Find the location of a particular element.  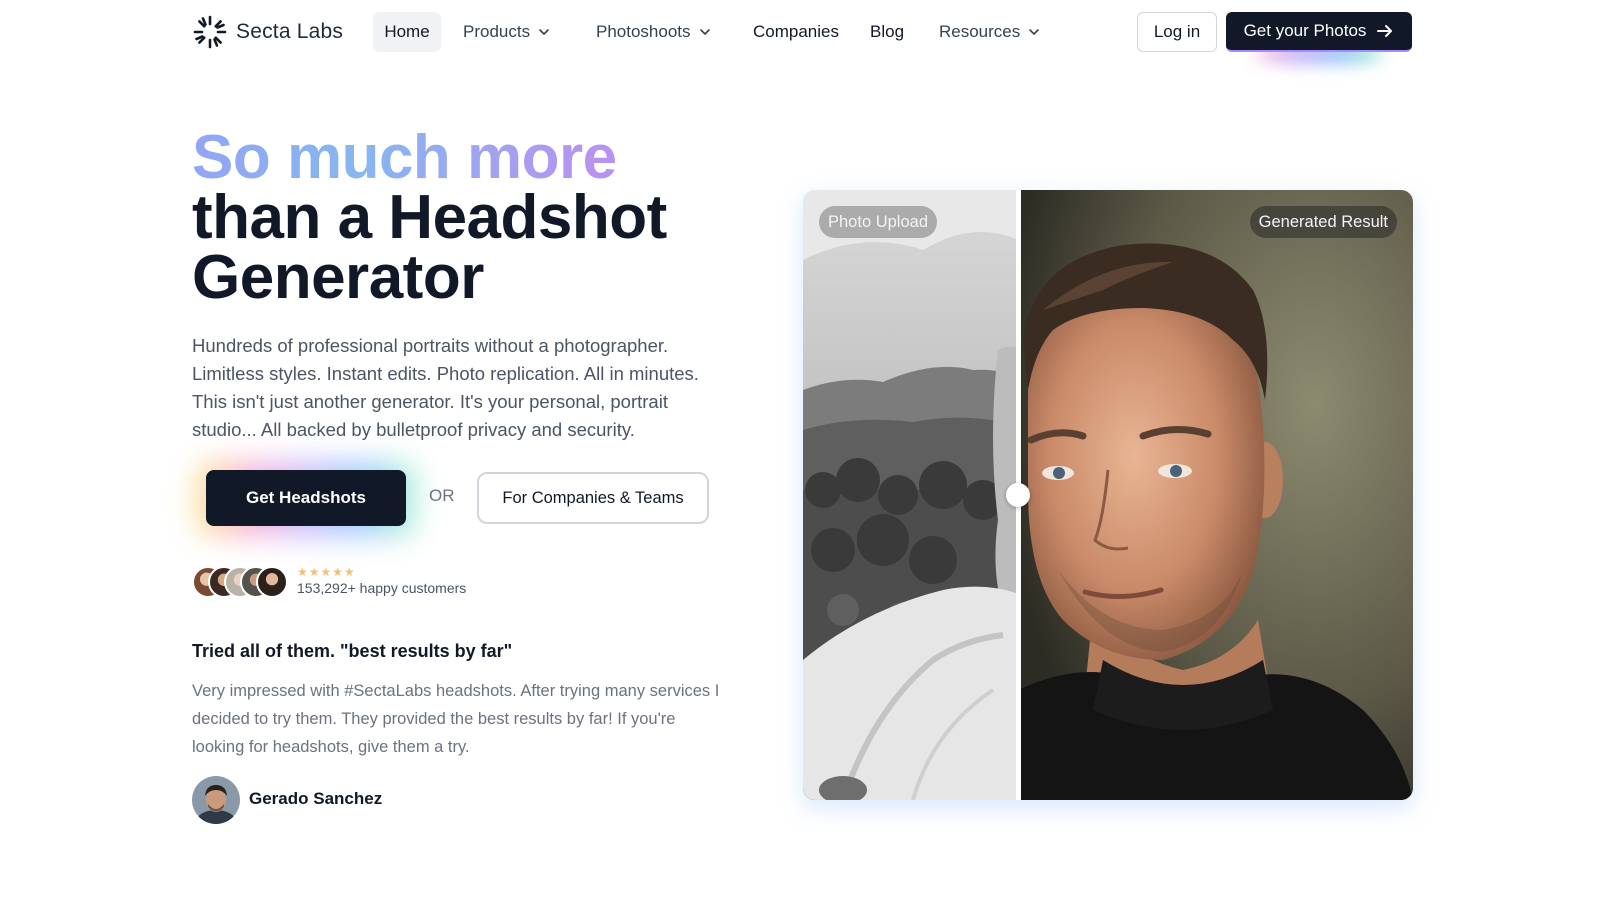

nav-item-blog: Blog is located at coordinates (887, 32).